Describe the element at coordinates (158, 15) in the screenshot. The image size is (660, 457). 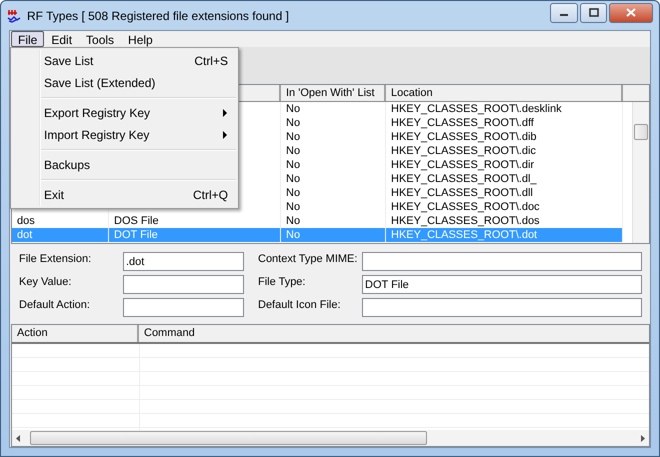
I see `window-title: RF Types [ 508 Registered file extensions found ]` at that location.